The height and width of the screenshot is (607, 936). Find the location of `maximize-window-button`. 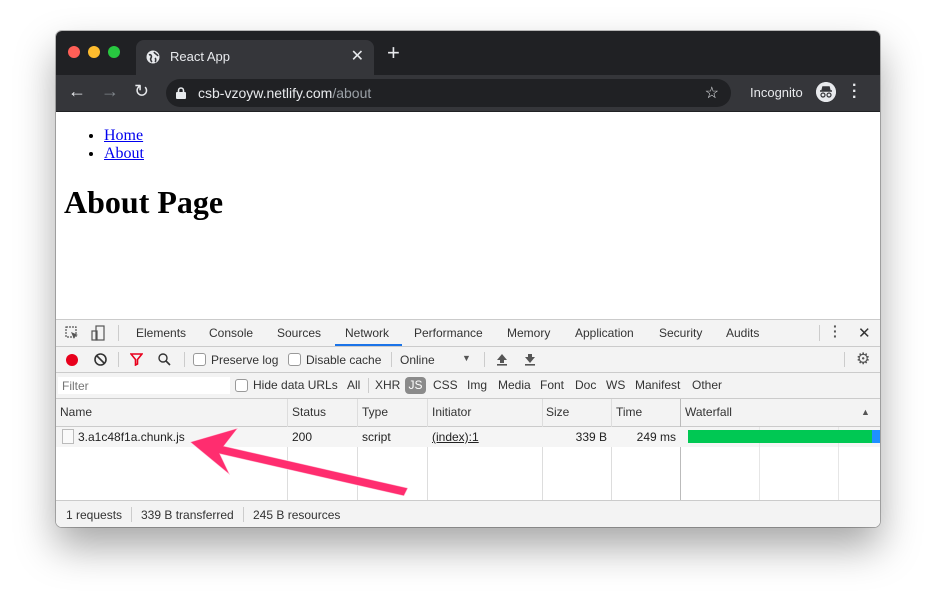

maximize-window-button is located at coordinates (114, 52).